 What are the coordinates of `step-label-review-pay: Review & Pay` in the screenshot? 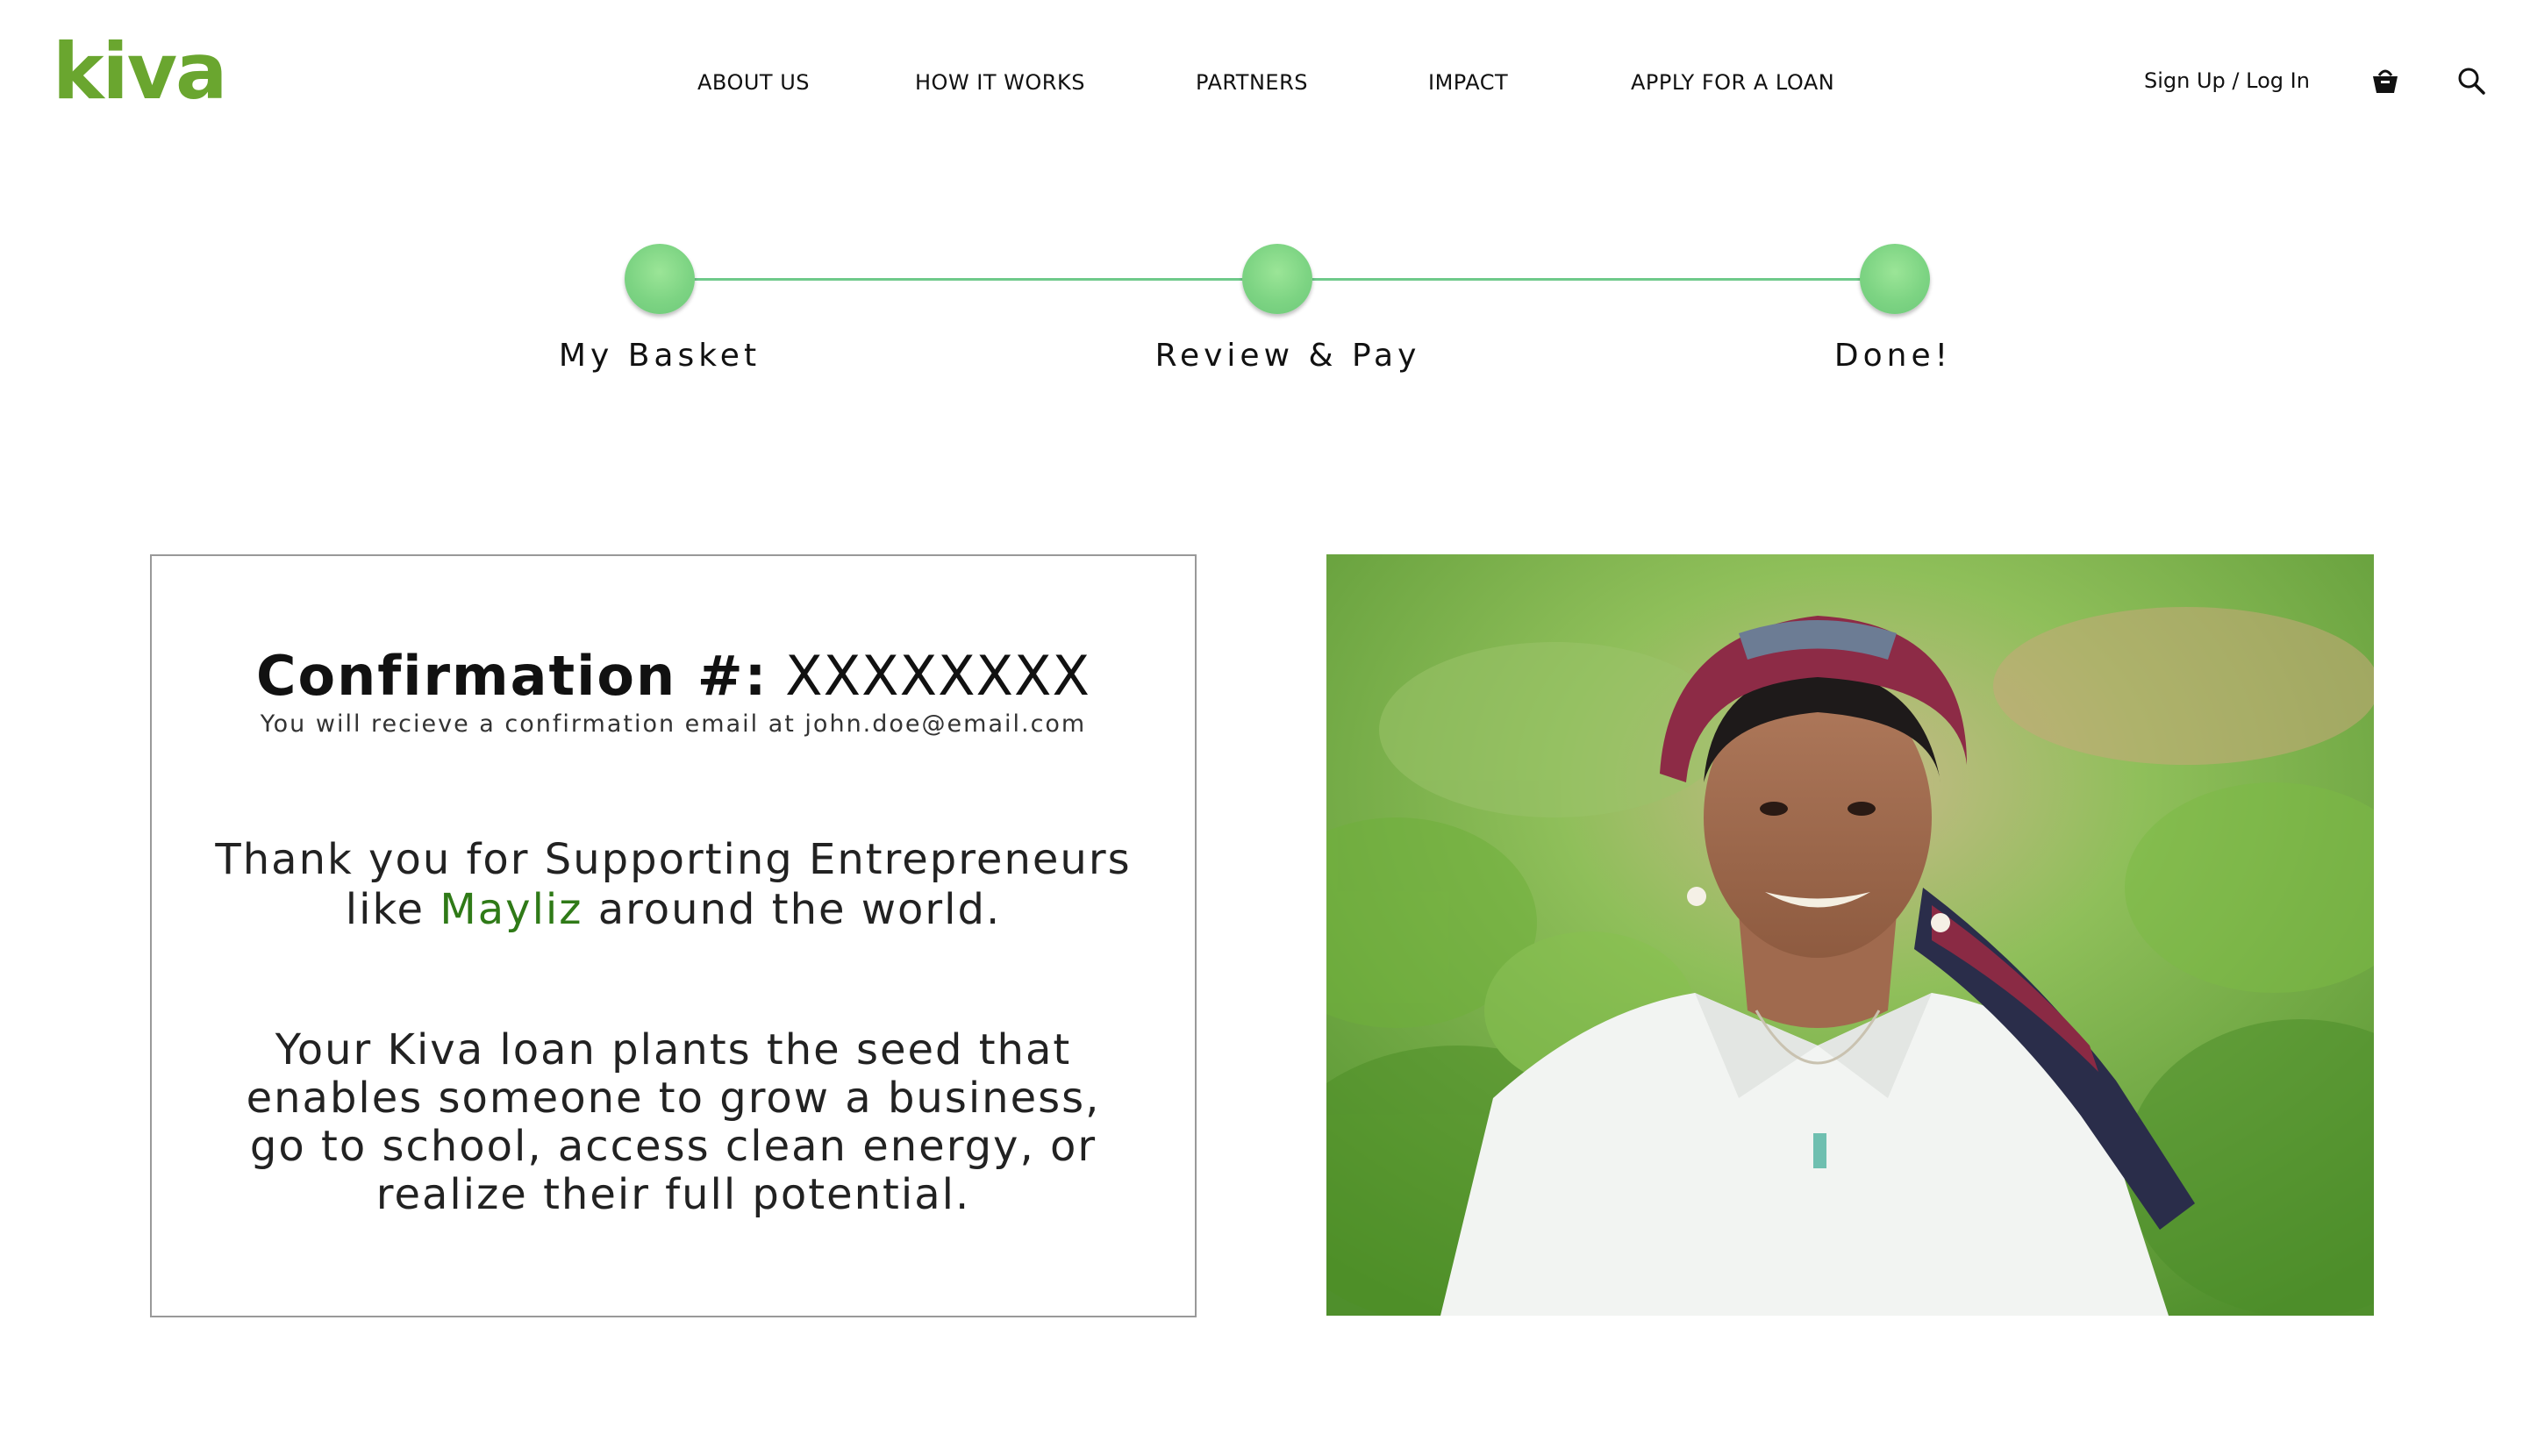 It's located at (1287, 356).